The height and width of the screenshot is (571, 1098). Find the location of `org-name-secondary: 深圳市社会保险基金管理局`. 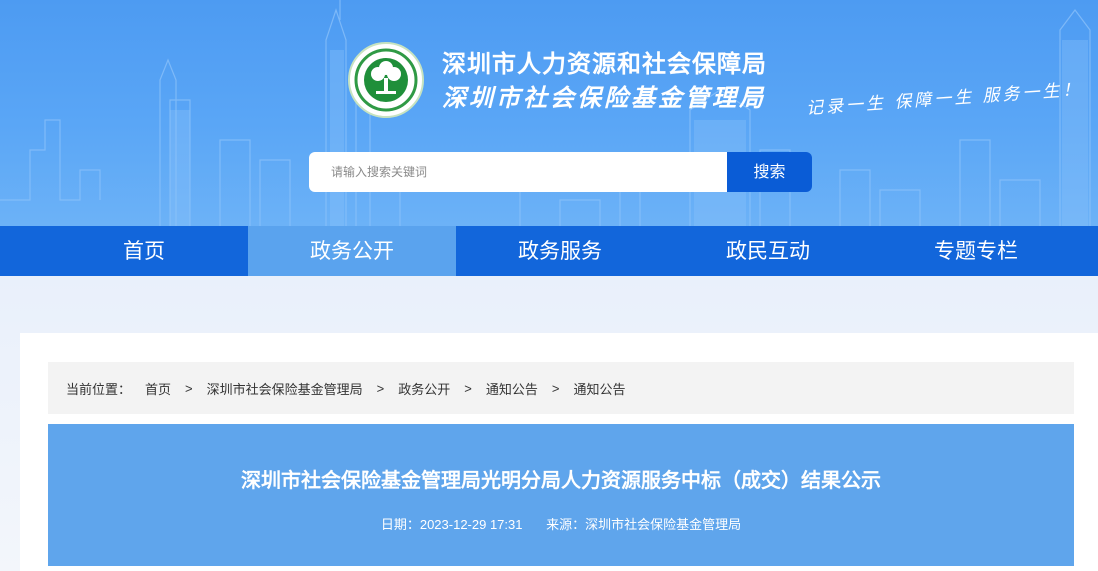

org-name-secondary: 深圳市社会保险基金管理局 is located at coordinates (604, 97).